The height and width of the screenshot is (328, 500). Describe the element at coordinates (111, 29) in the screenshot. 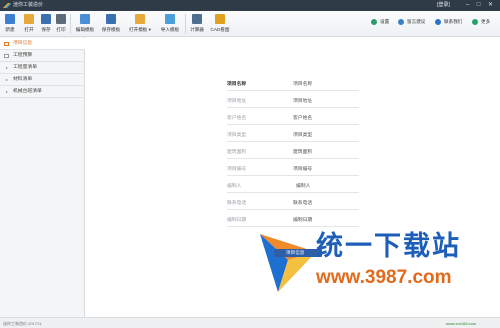

I see `save-template-label: 保存模板` at that location.